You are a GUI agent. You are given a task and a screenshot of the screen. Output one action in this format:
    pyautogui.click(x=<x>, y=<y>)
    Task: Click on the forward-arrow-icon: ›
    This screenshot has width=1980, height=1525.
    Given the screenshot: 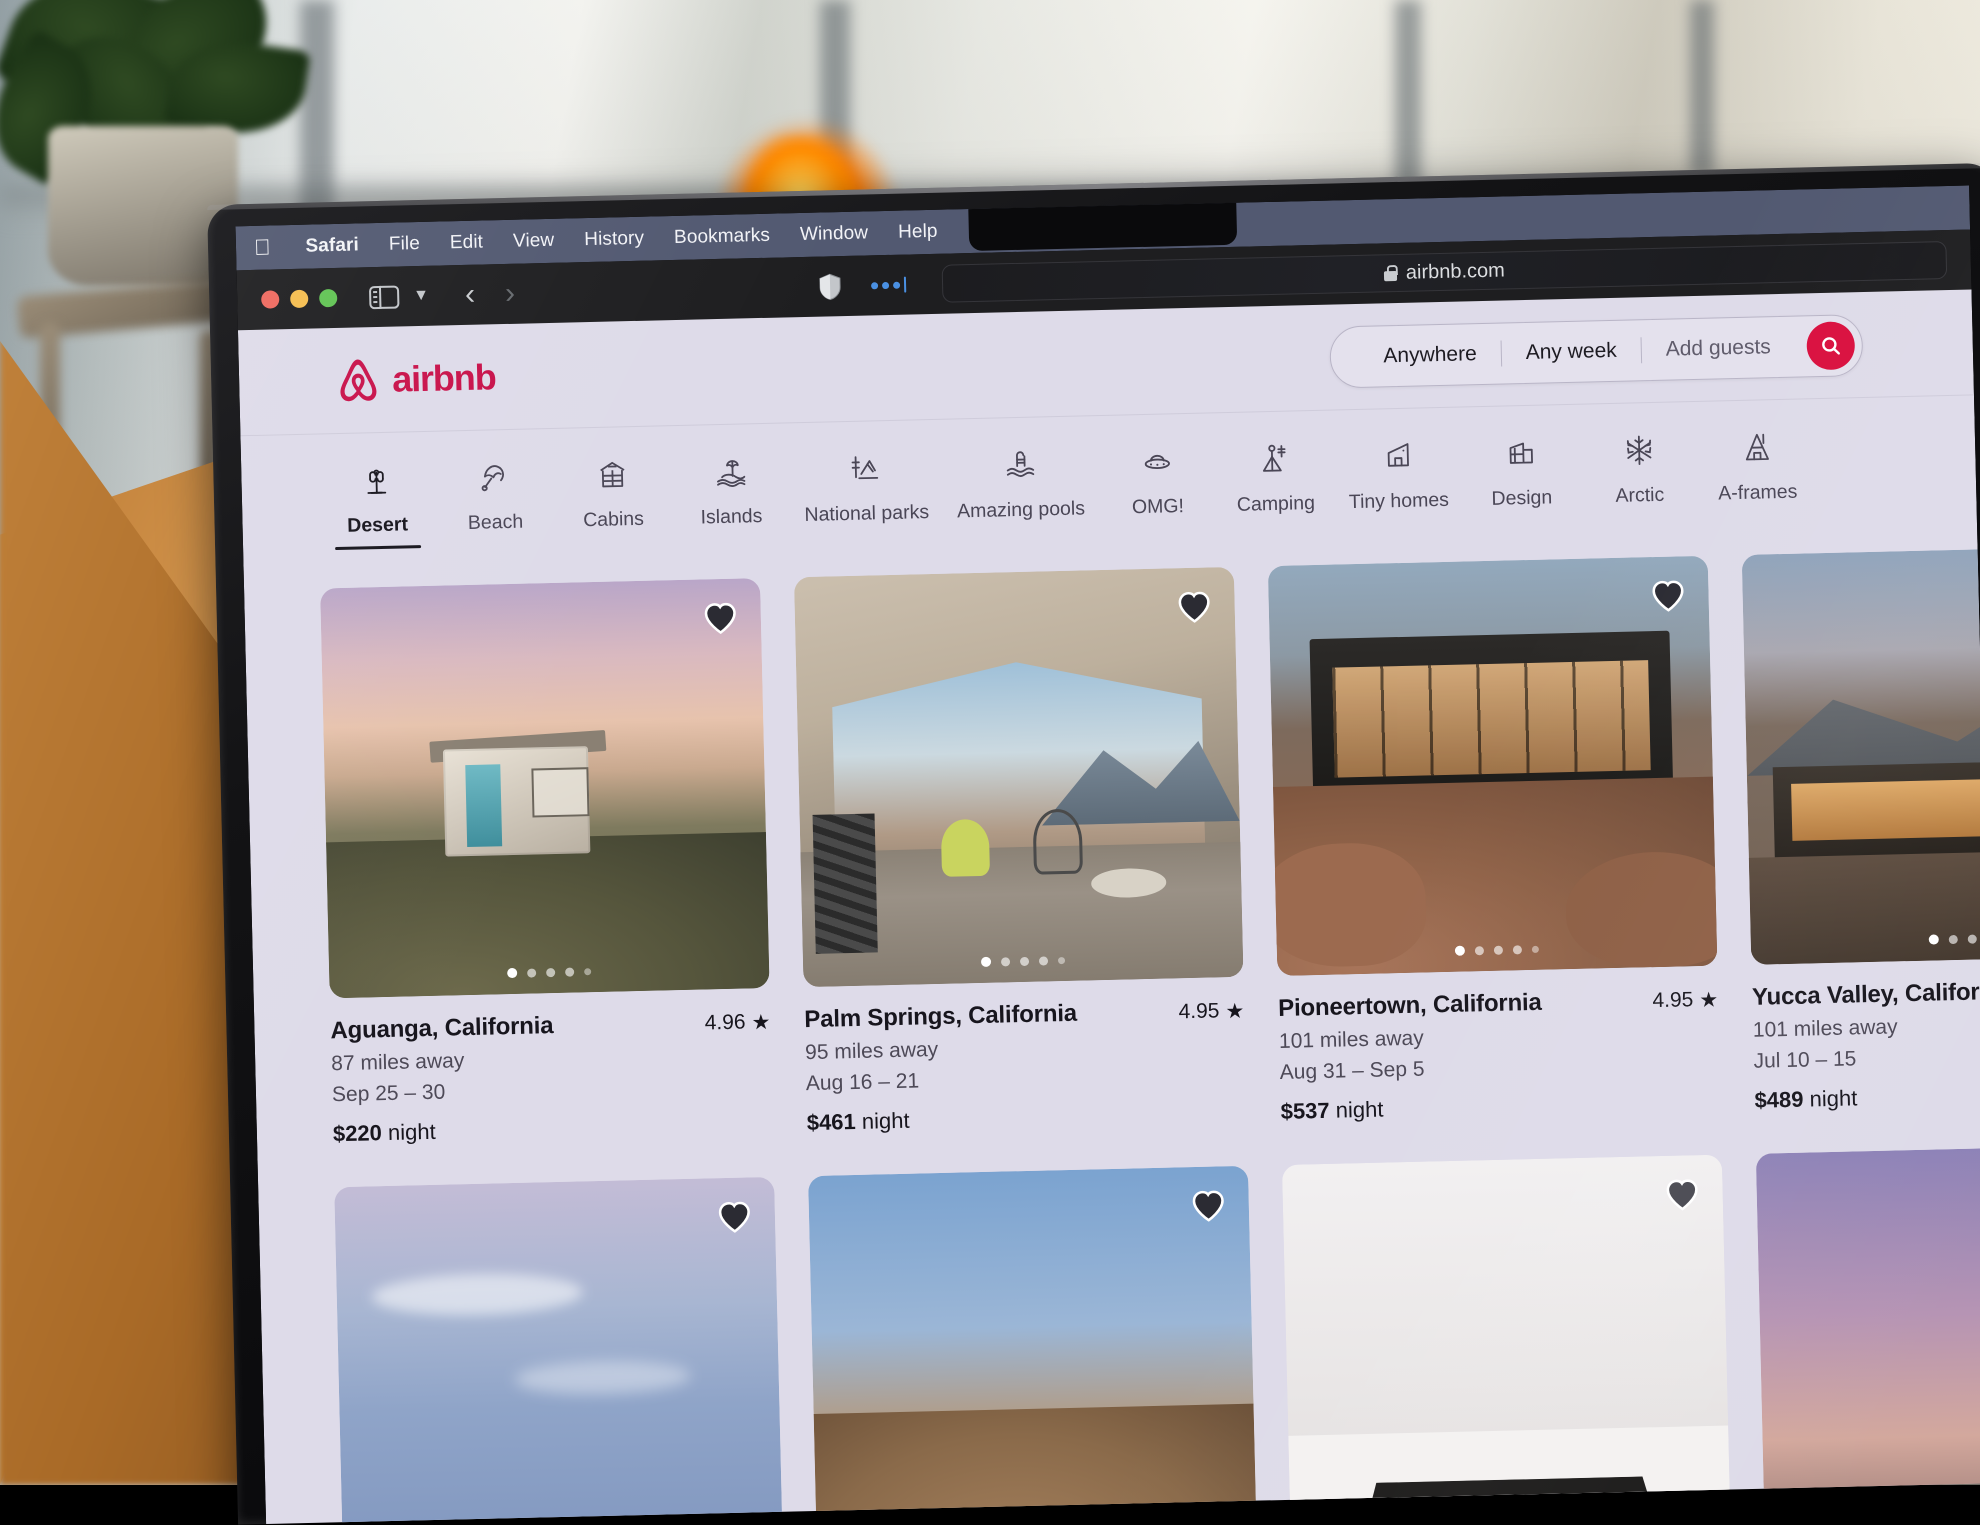 What is the action you would take?
    pyautogui.click(x=510, y=294)
    